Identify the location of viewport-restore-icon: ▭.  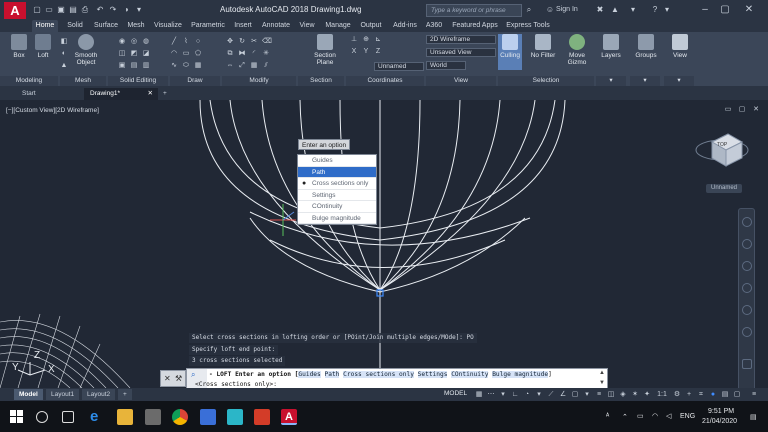
(728, 110).